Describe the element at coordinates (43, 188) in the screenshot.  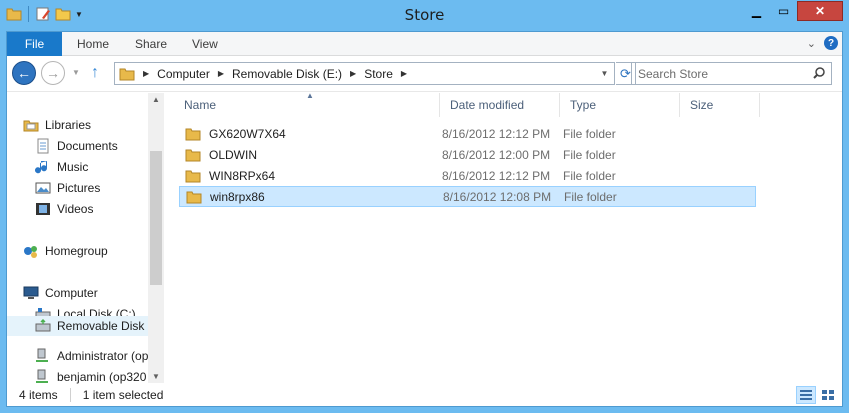
I see `pictures-icon` at that location.